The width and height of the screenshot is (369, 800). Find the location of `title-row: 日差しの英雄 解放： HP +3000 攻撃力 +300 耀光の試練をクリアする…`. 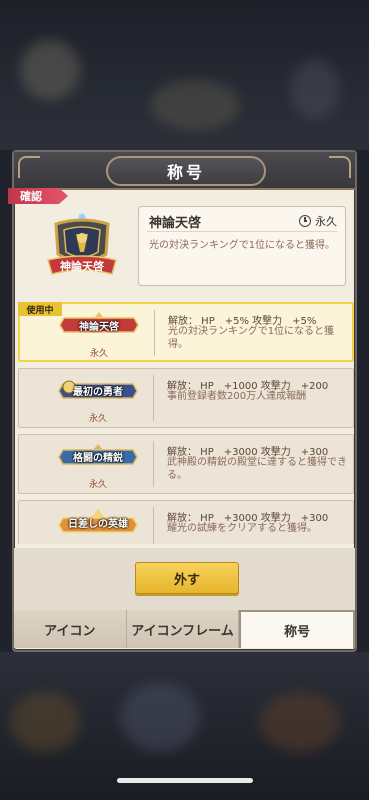

title-row: 日差しの英雄 解放： HP +3000 攻撃力 +300 耀光の試練をクリアする… is located at coordinates (186, 522).